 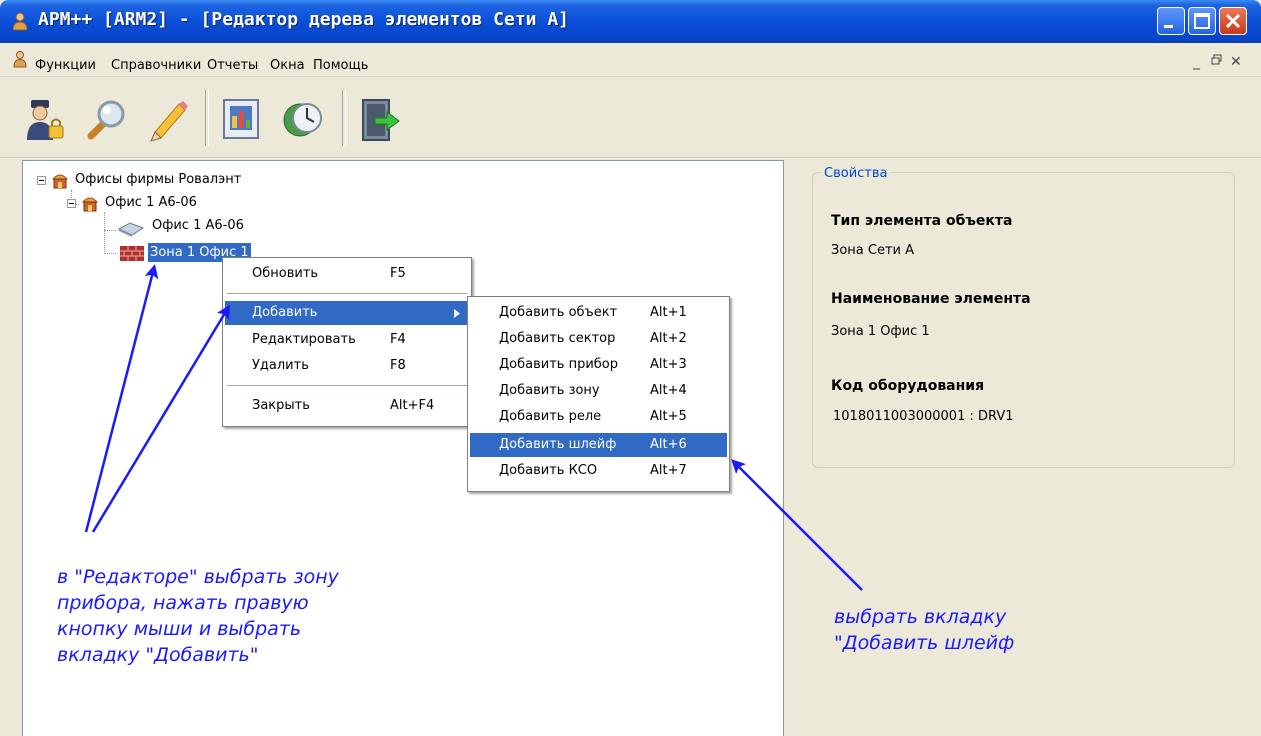 What do you see at coordinates (668, 390) in the screenshot?
I see `submenu-add-zone-shortcut: Alt+4` at bounding box center [668, 390].